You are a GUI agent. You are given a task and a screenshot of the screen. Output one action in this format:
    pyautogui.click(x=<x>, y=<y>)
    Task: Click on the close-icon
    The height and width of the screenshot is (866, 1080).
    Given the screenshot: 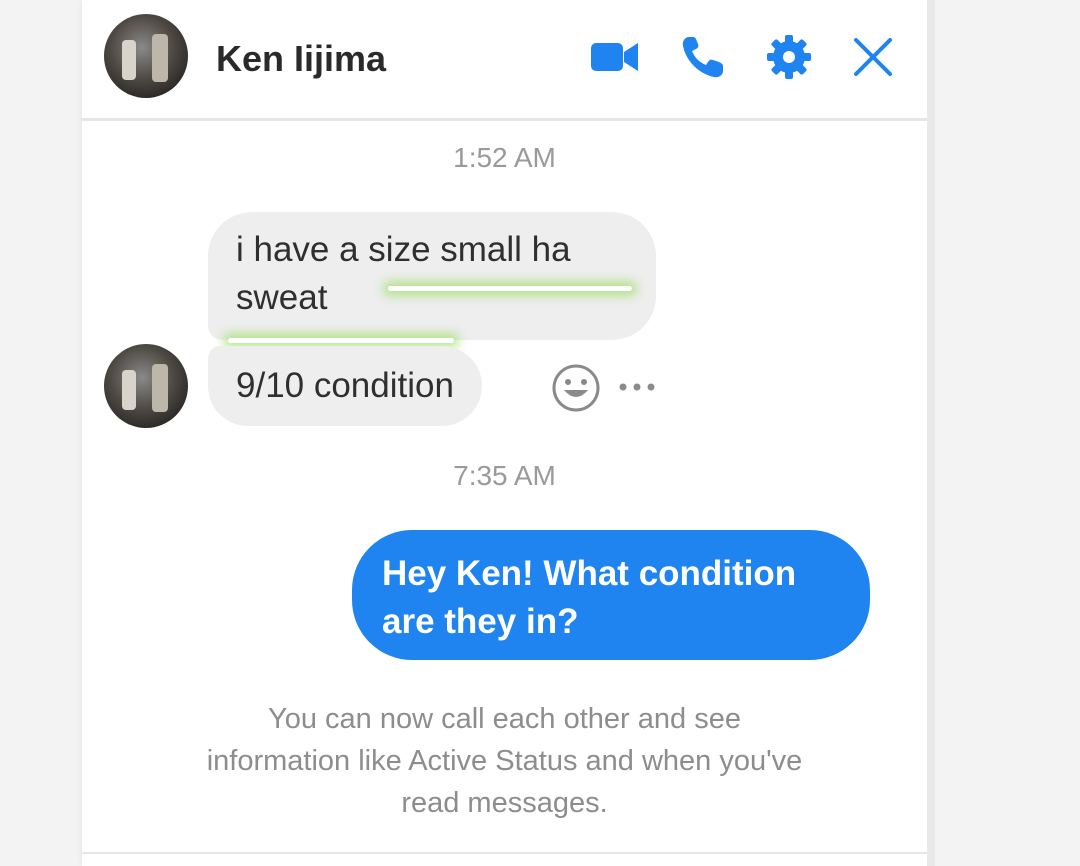 What is the action you would take?
    pyautogui.click(x=873, y=57)
    